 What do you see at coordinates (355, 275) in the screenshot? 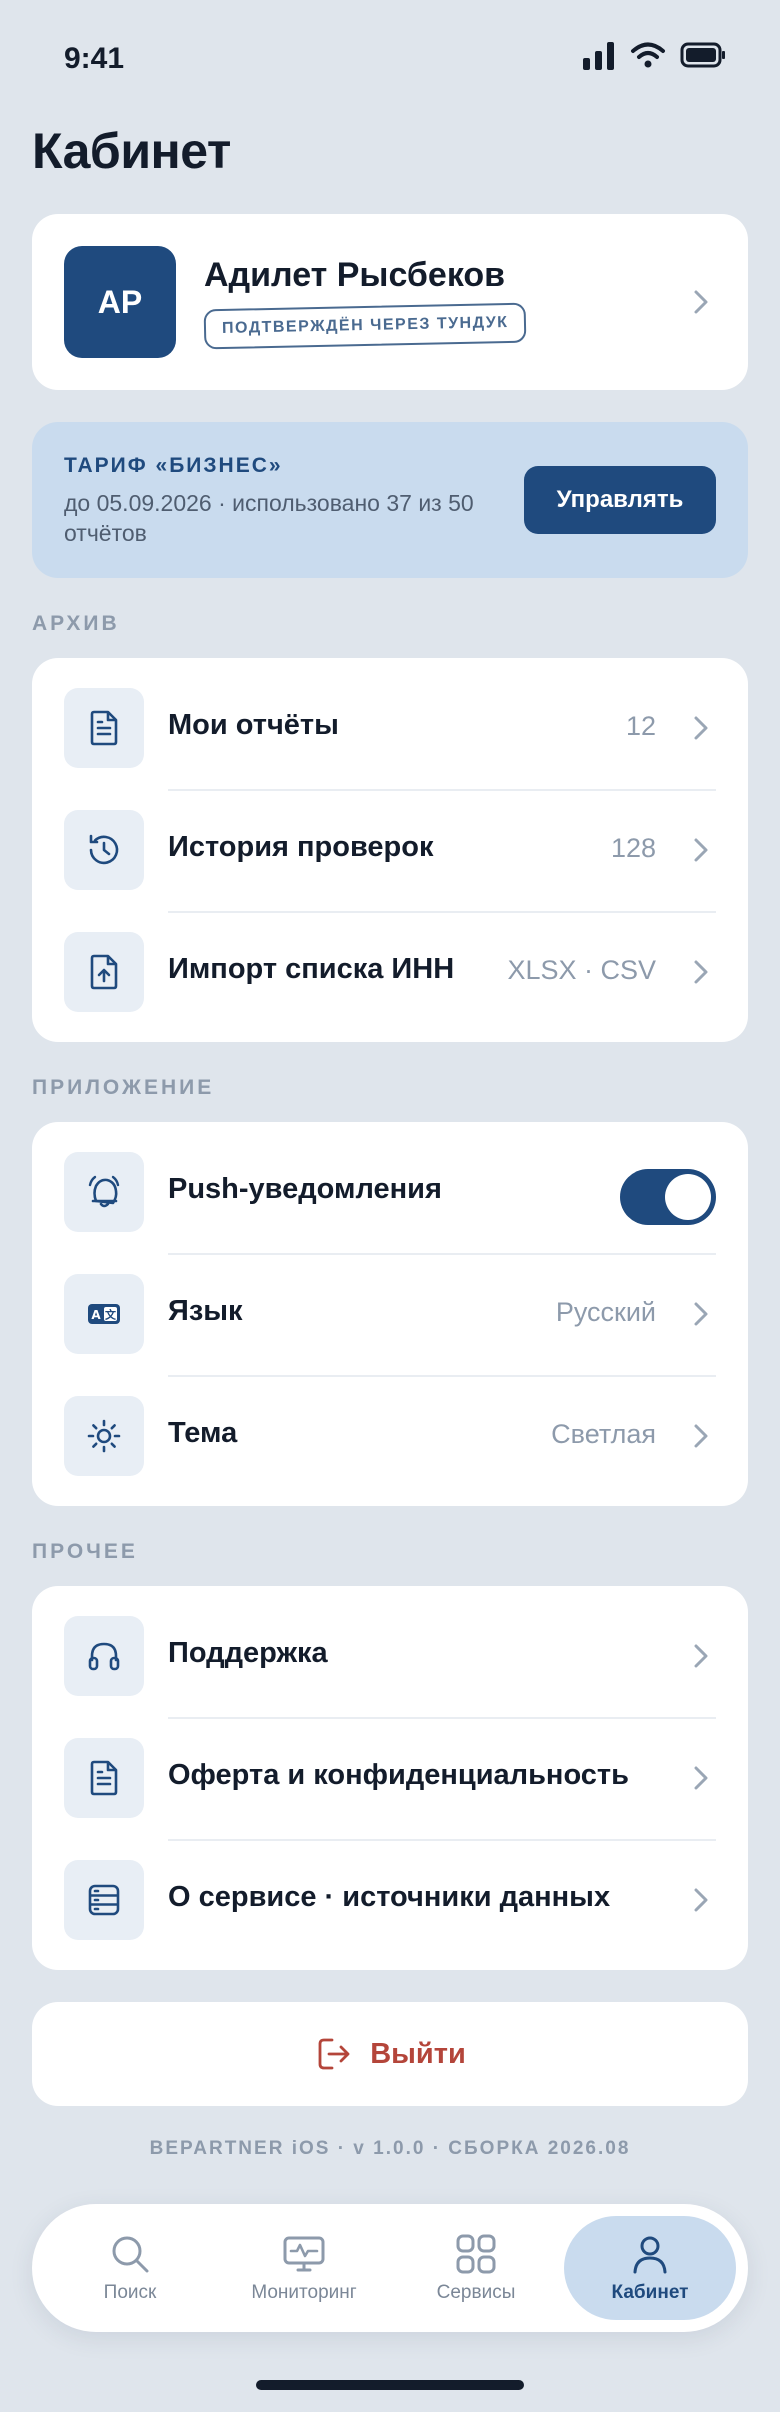
I see `profile-name: Адилет Рысбеков` at bounding box center [355, 275].